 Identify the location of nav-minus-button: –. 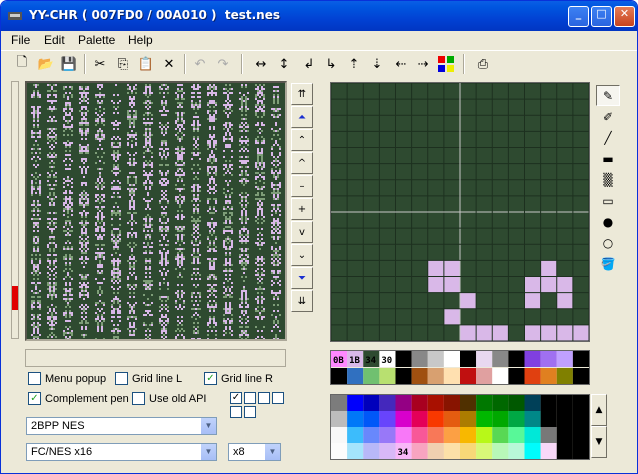
(302, 186).